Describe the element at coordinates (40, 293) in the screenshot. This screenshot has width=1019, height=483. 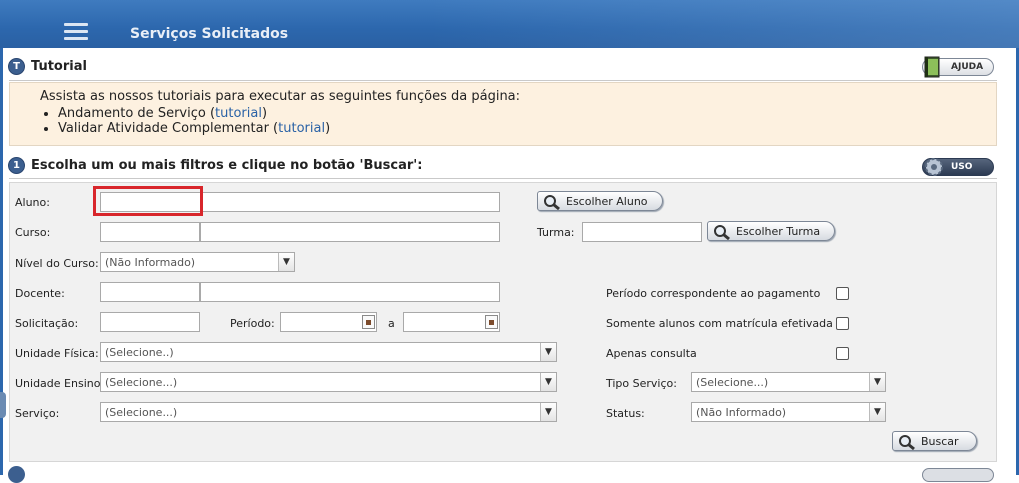
I see `docente-label: Docente:` at that location.